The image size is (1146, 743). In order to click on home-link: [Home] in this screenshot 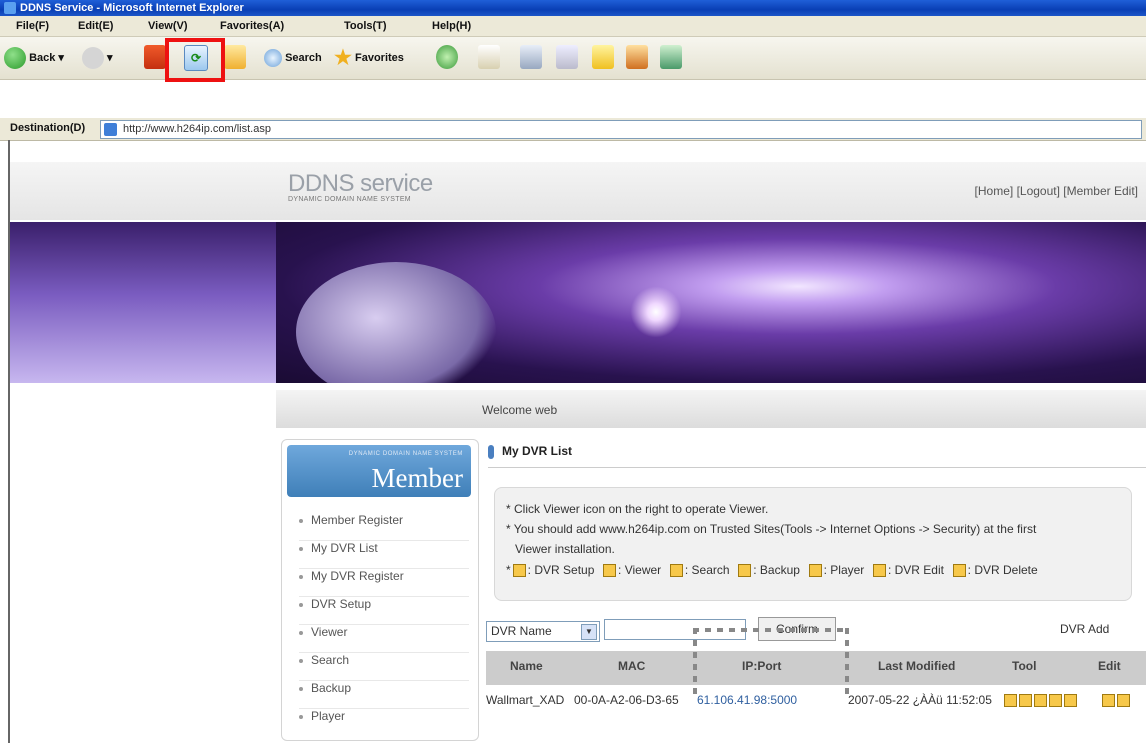, I will do `click(994, 191)`.